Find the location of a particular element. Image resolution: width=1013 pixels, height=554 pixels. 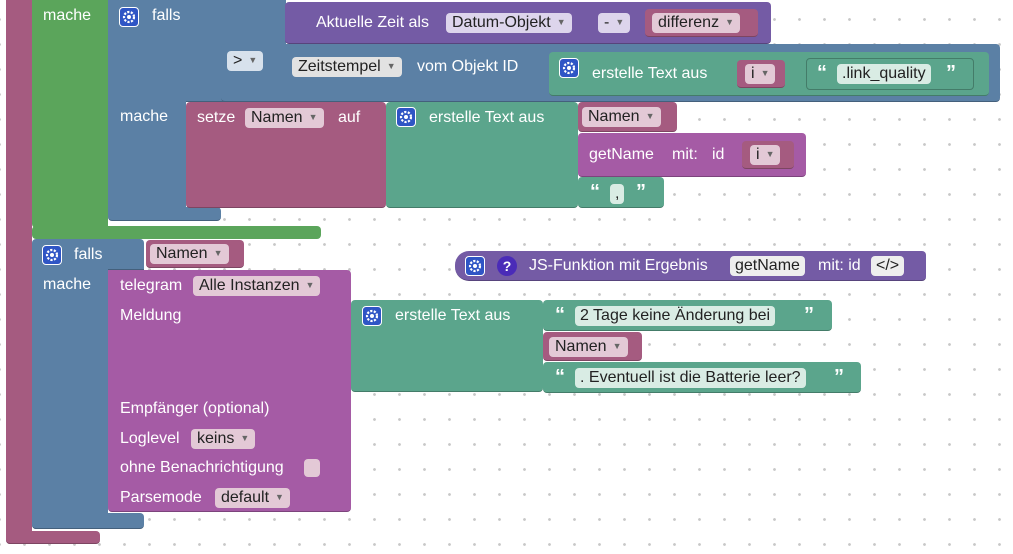

time-label: Aktuelle Zeit als is located at coordinates (372, 22).